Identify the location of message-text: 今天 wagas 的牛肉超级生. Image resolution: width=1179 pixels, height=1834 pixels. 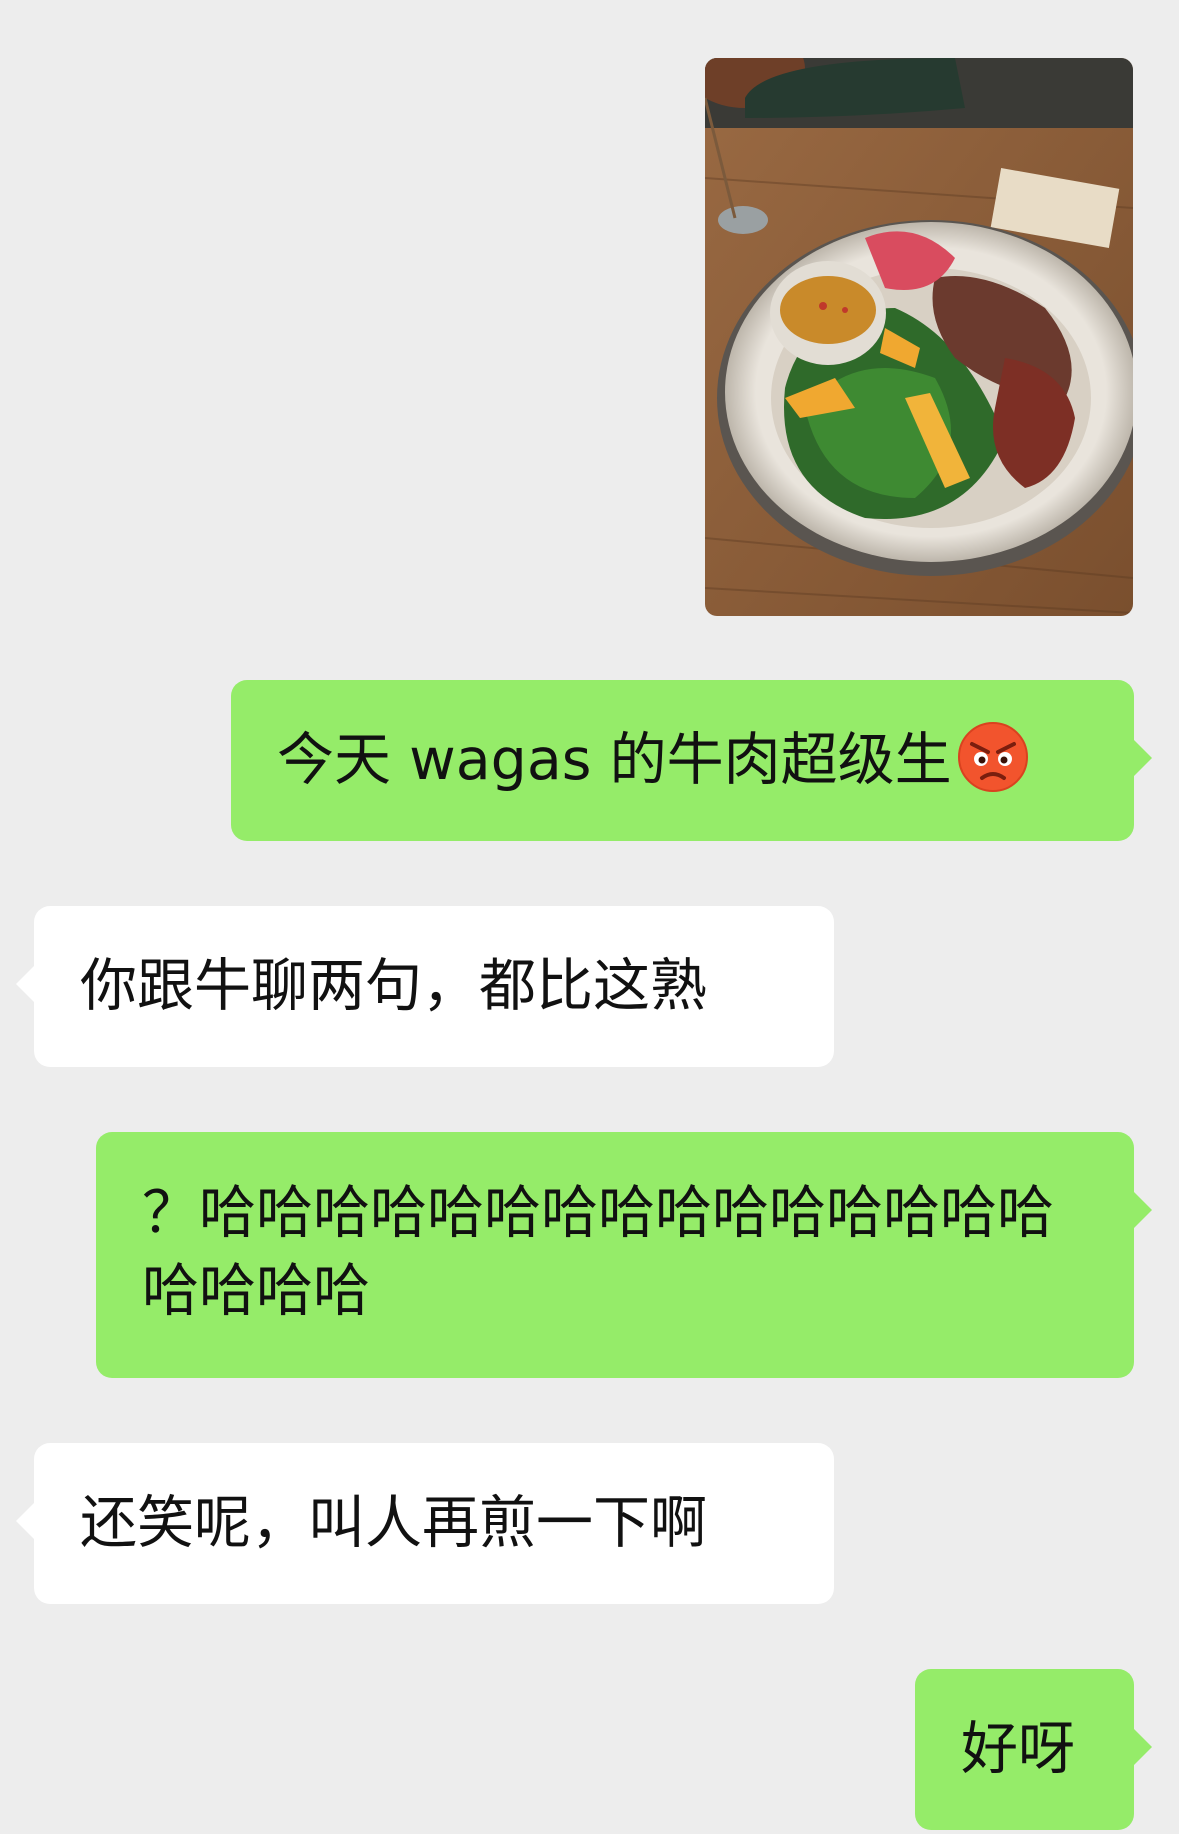
(614, 760).